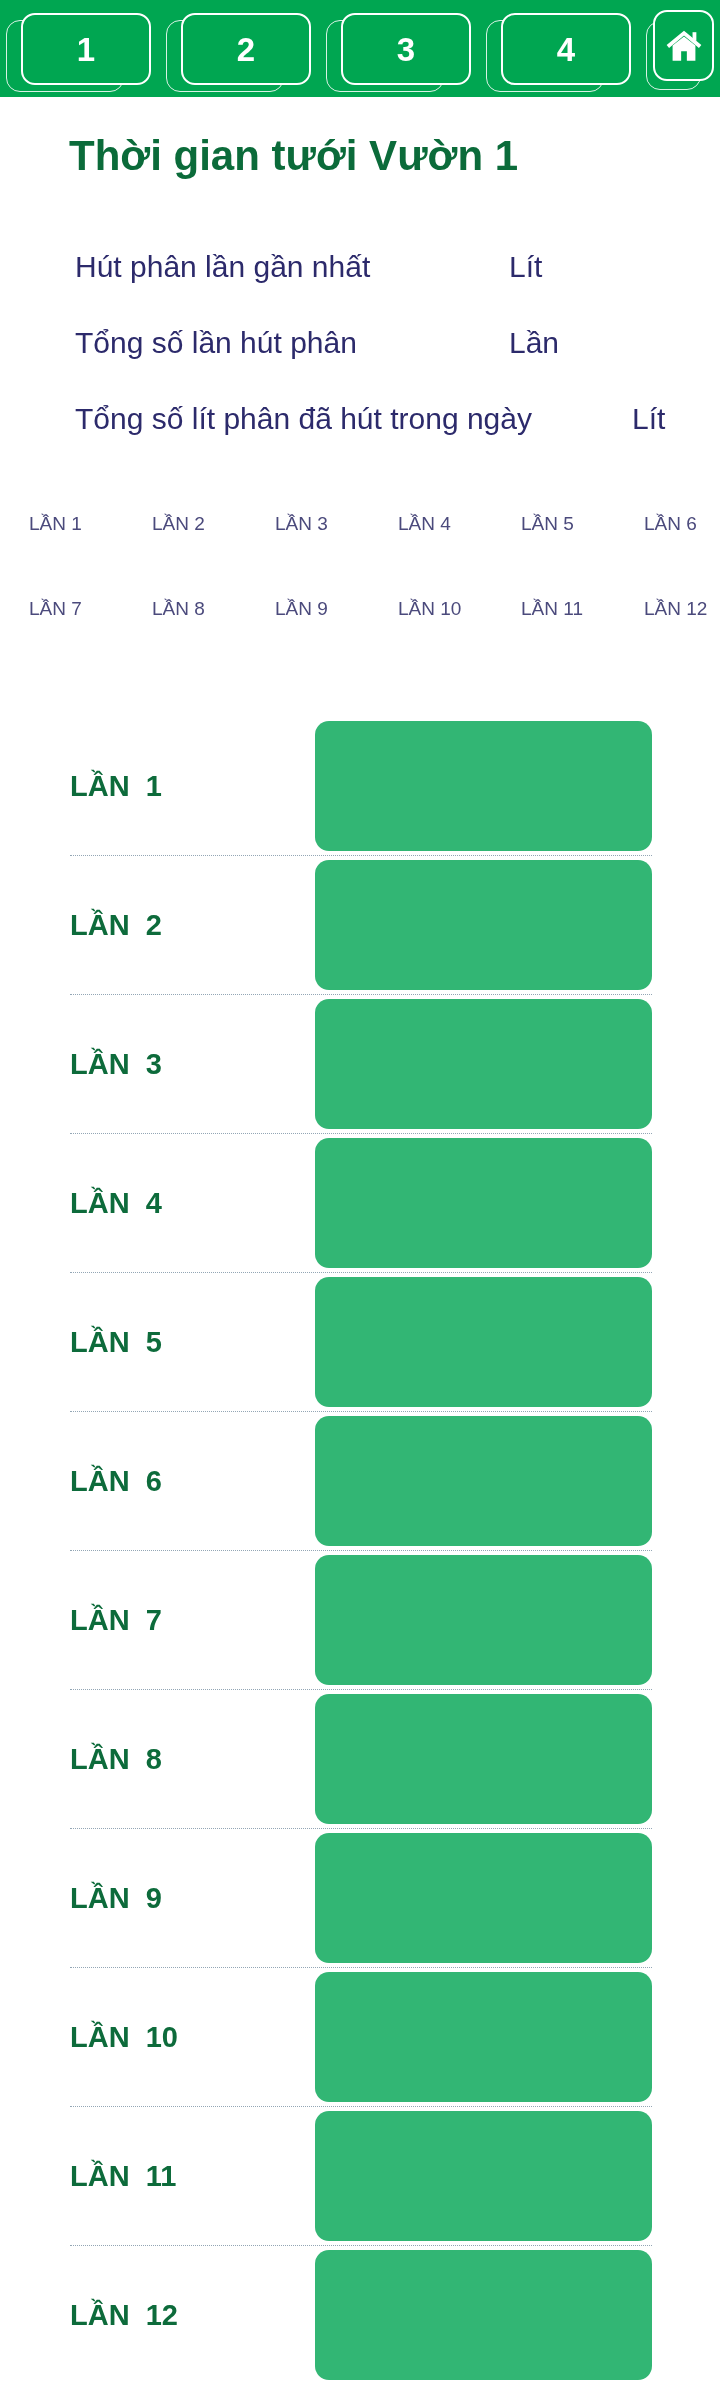 The image size is (720, 2393). Describe the element at coordinates (294, 156) in the screenshot. I see `page-title: Thời gian tưới Vườn 1` at that location.